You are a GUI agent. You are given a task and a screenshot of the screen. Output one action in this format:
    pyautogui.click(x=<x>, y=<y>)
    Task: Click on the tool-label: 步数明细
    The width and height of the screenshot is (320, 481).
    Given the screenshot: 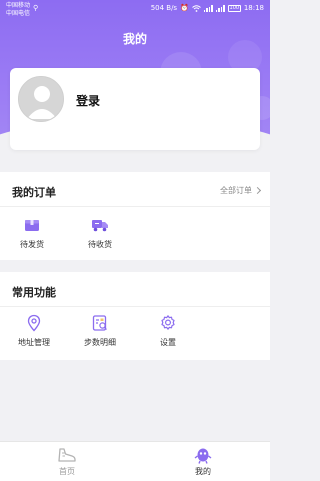 What is the action you would take?
    pyautogui.click(x=100, y=342)
    